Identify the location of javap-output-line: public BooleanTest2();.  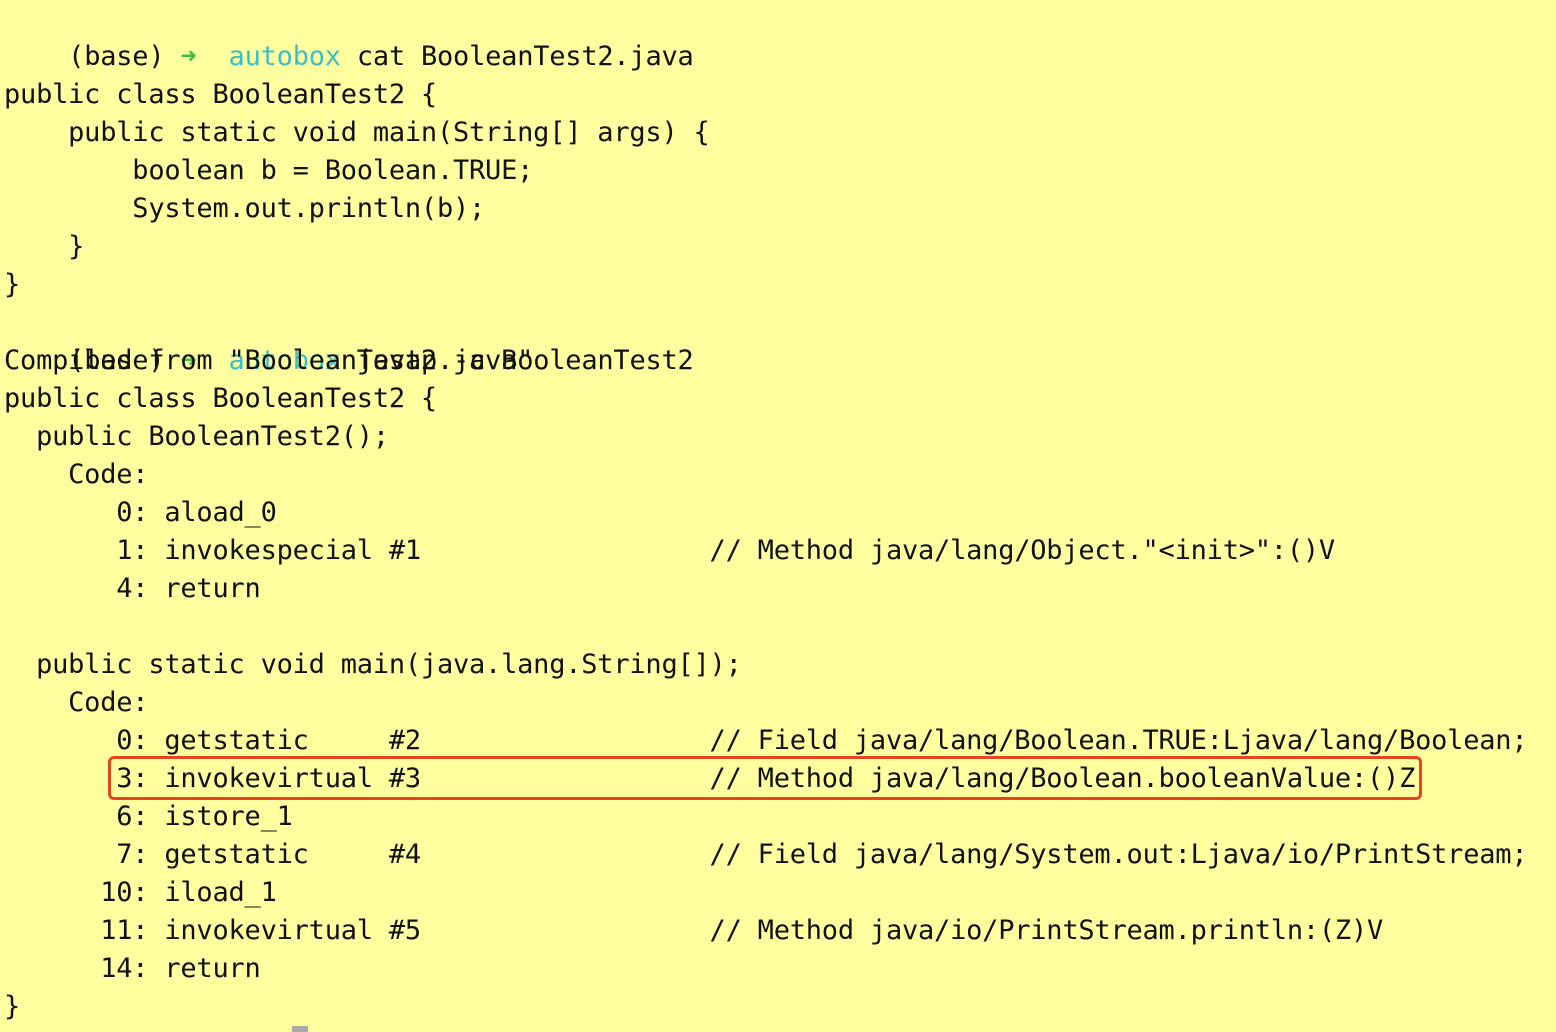
(196, 436).